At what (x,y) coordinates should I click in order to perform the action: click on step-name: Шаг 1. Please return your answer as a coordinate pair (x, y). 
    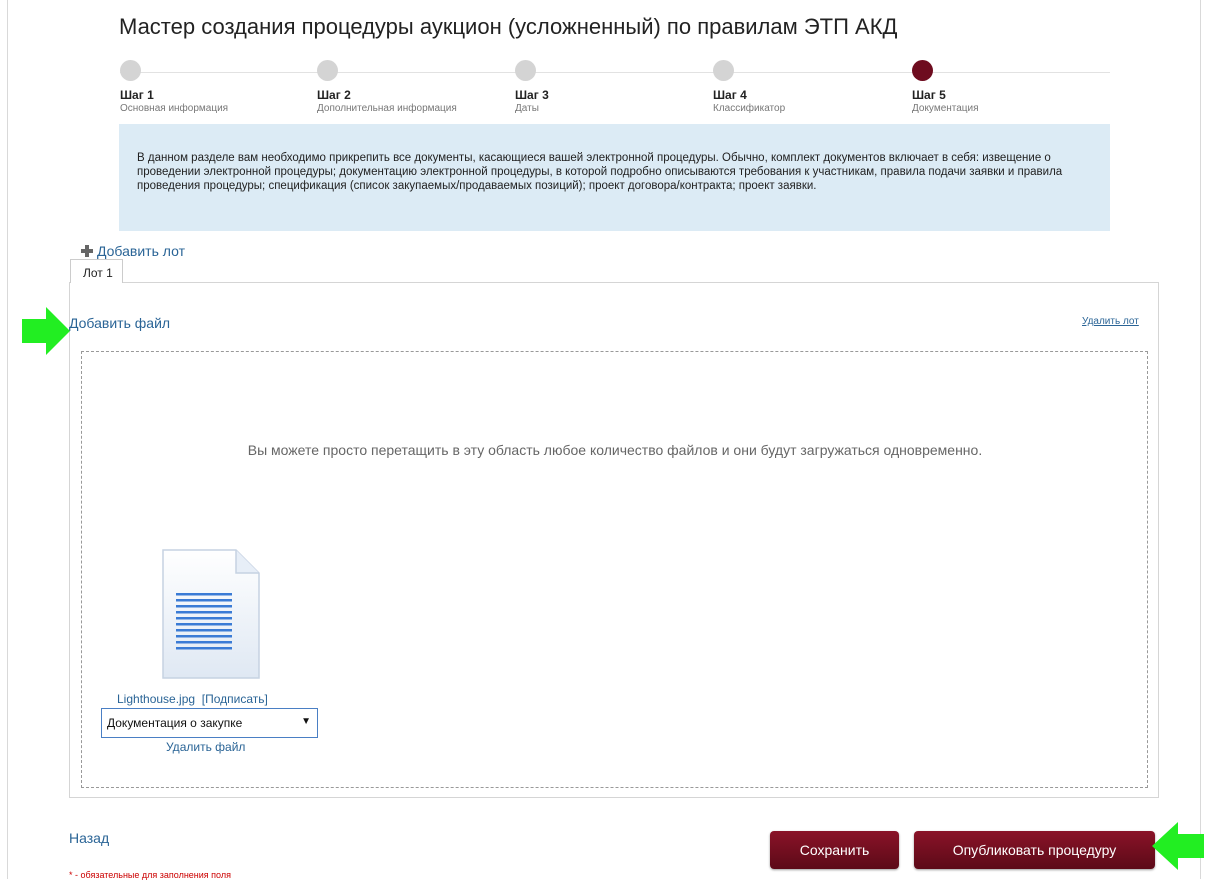
    Looking at the image, I should click on (137, 95).